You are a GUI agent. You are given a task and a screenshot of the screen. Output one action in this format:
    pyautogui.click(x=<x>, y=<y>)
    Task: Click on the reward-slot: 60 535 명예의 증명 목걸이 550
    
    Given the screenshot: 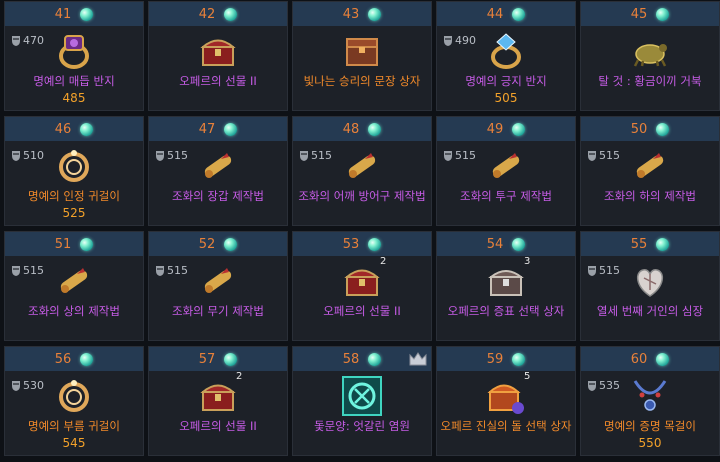 What is the action you would take?
    pyautogui.click(x=650, y=401)
    